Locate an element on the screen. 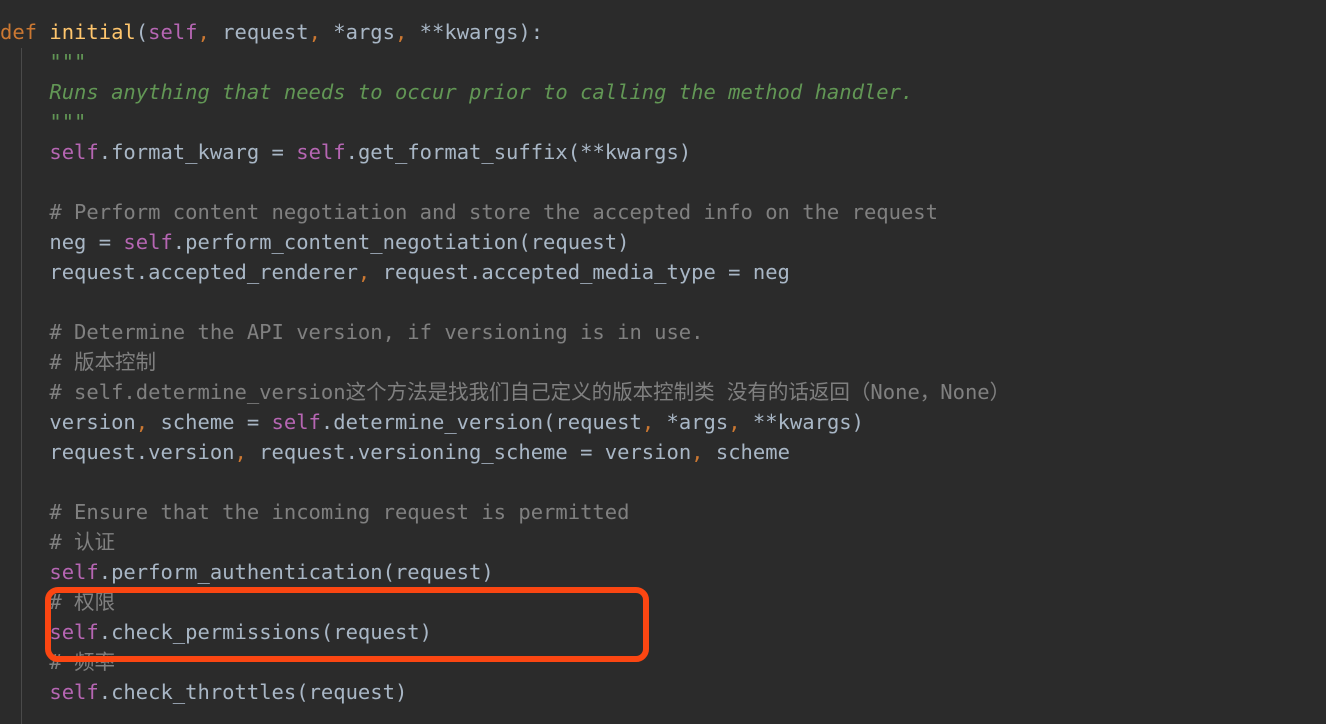 The image size is (1326, 724). code-line: self.perform_authentication(request) is located at coordinates (505, 572).